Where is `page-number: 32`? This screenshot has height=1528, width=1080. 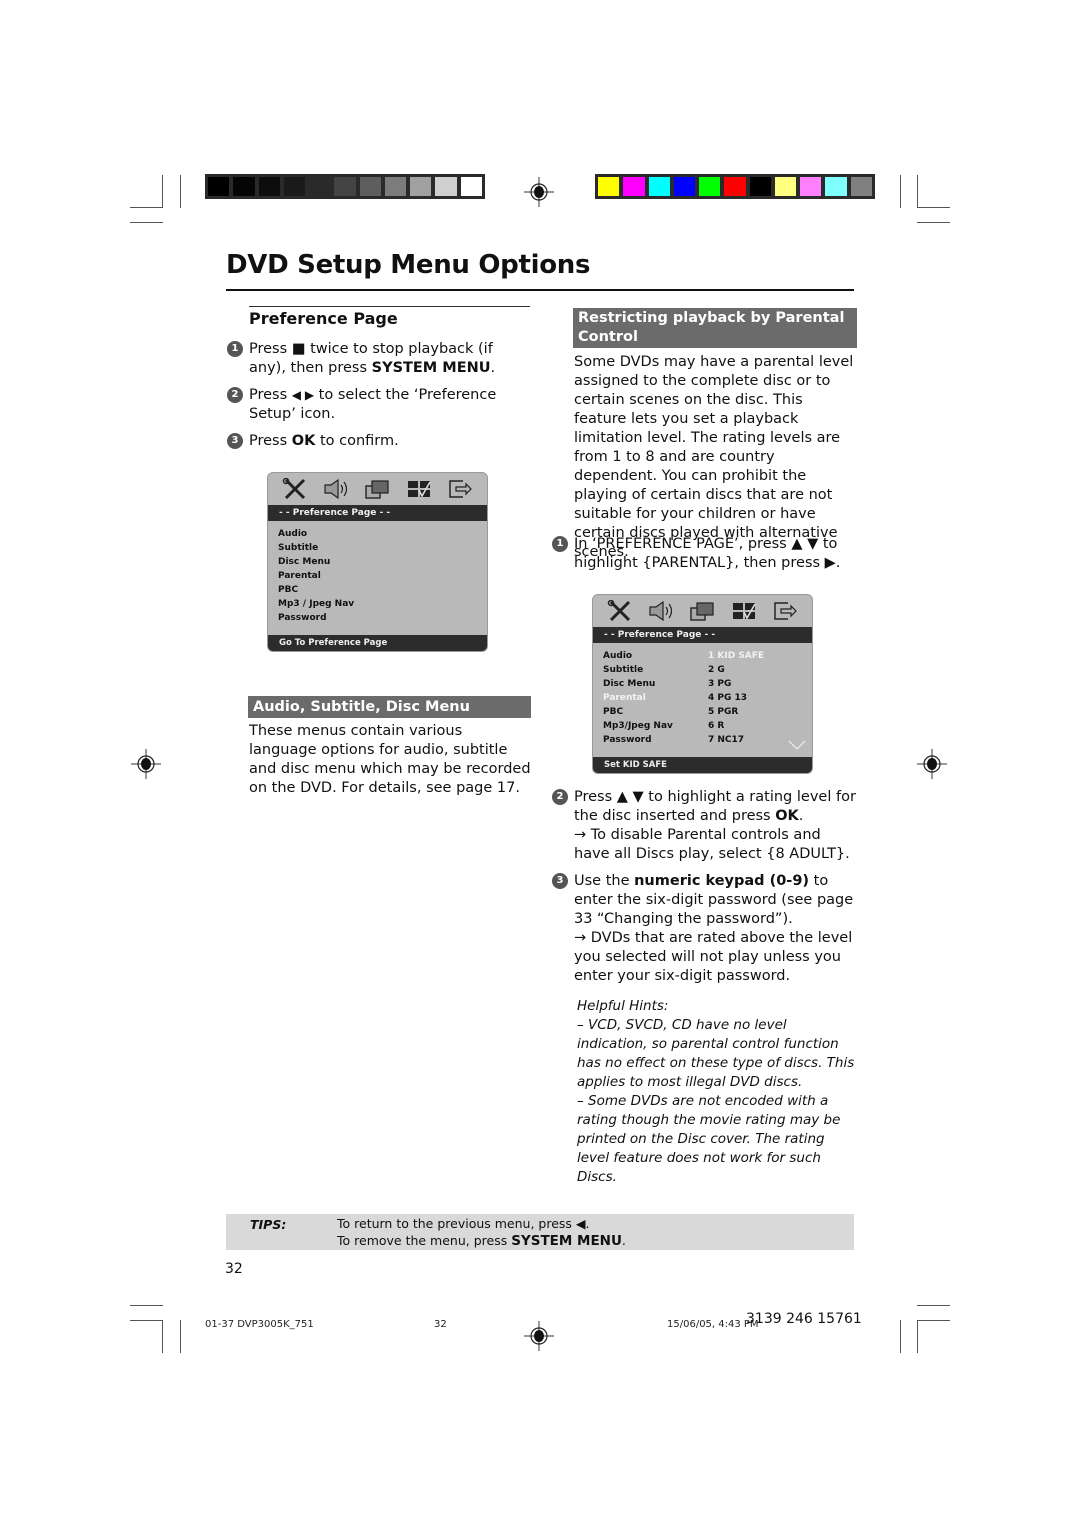
page-number: 32 is located at coordinates (234, 1269).